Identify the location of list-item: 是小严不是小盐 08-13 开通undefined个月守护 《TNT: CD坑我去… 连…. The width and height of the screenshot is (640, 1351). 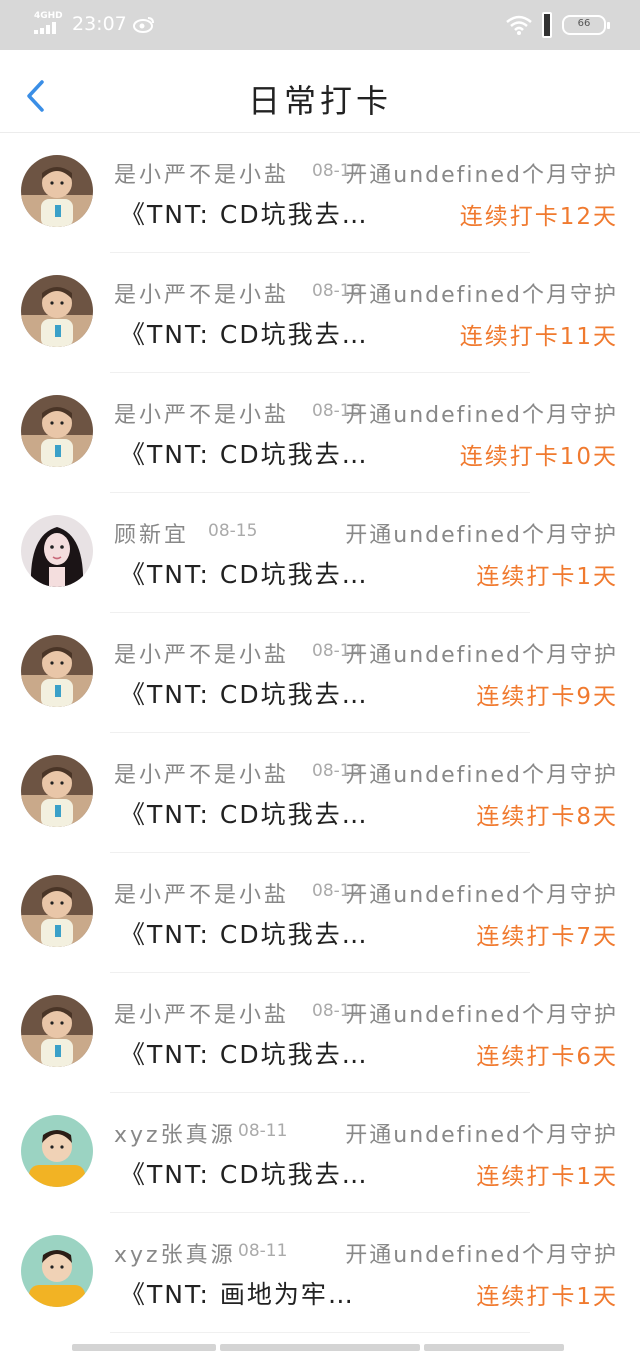
(320, 793).